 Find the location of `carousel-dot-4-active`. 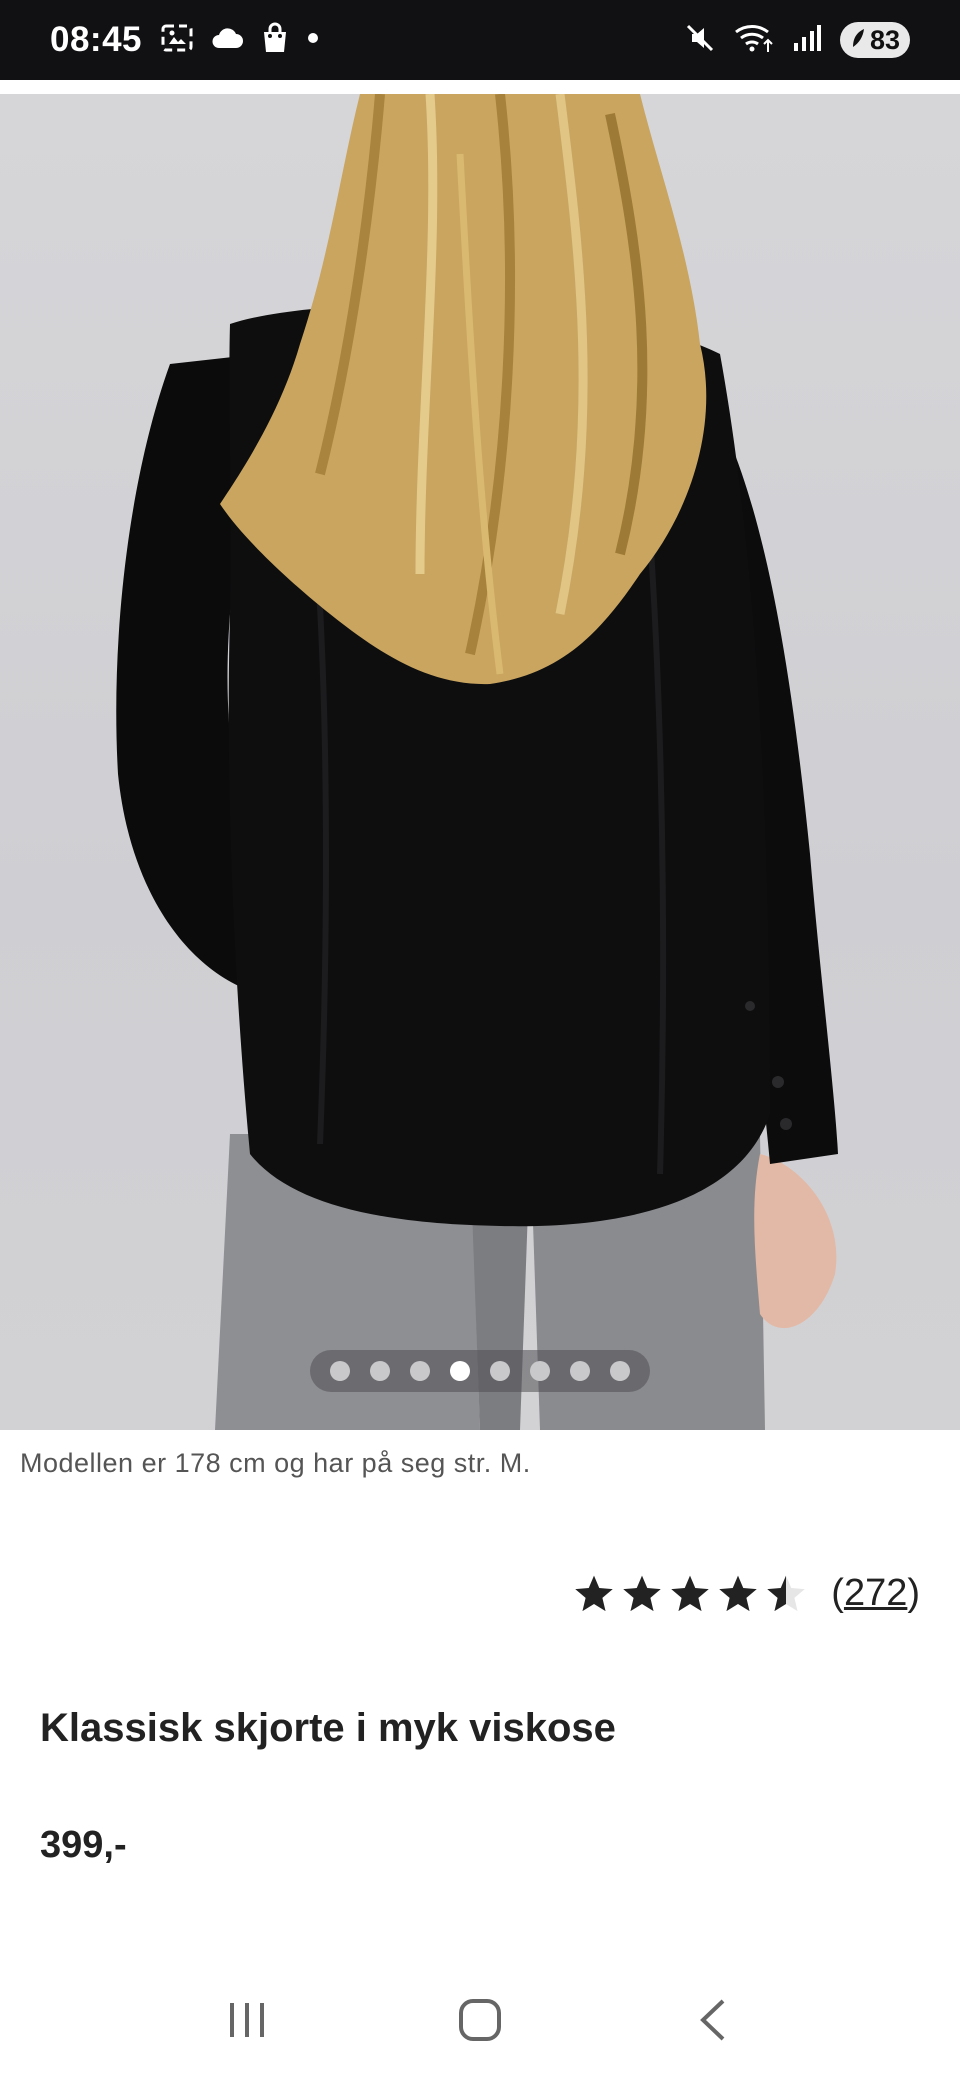

carousel-dot-4-active is located at coordinates (460, 1371).